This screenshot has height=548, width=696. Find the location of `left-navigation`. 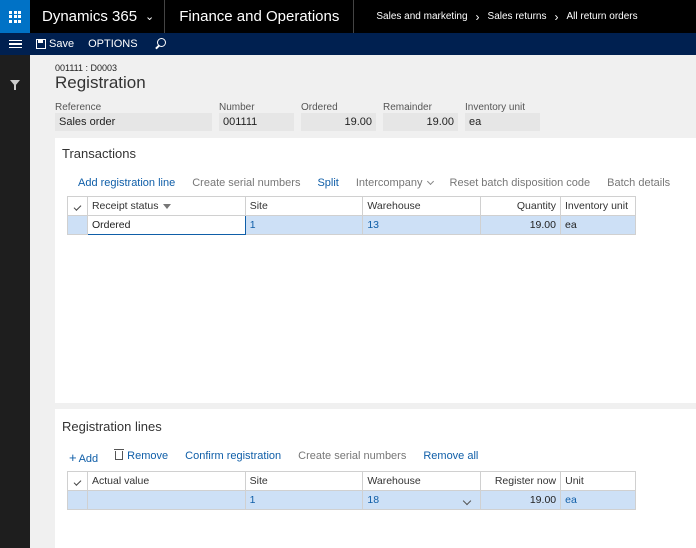

left-navigation is located at coordinates (15, 301).